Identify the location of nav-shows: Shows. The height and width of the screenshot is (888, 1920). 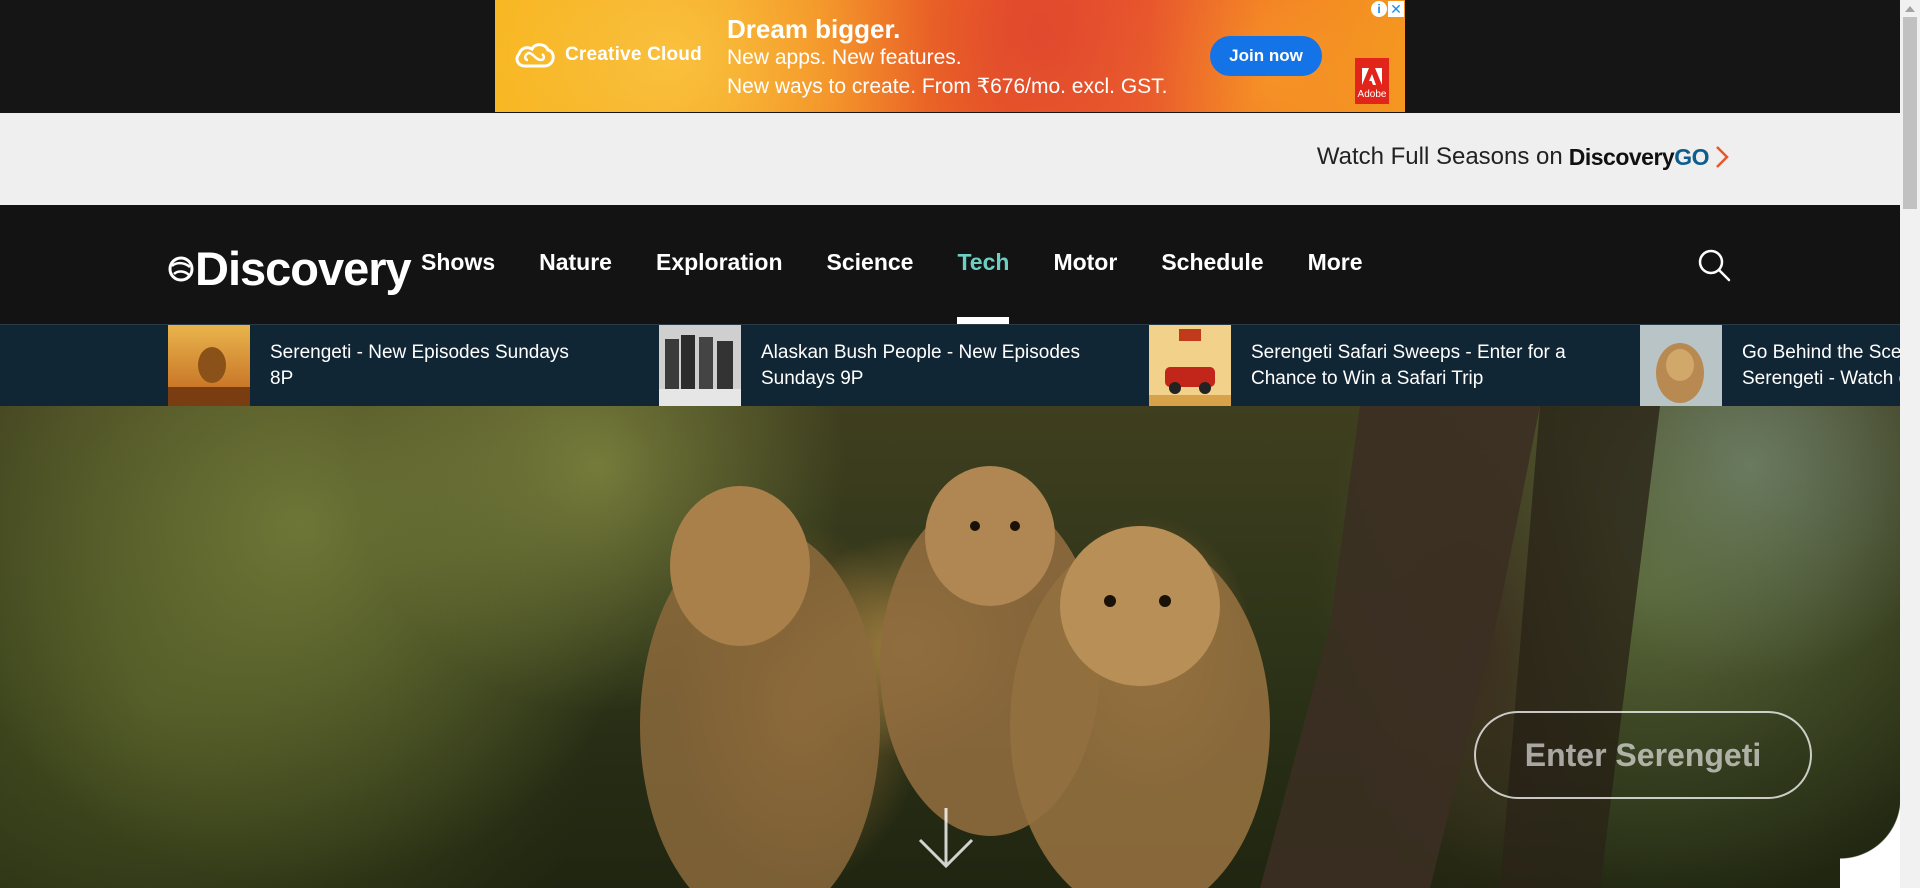
(458, 286).